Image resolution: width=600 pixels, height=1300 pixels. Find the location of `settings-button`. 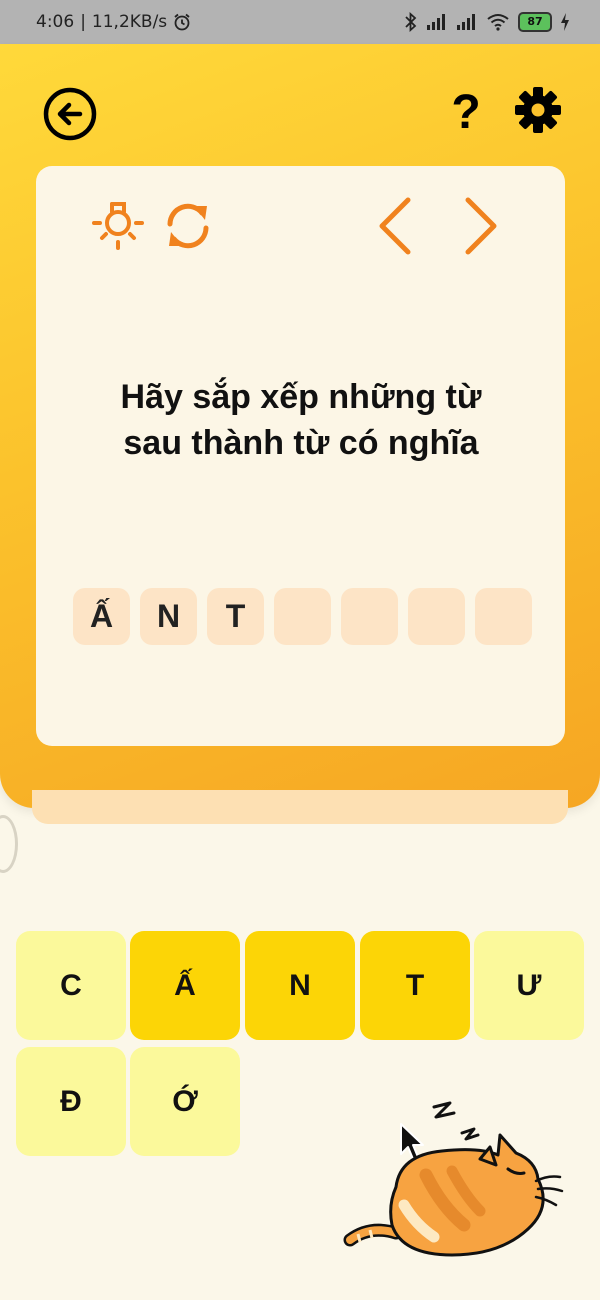

settings-button is located at coordinates (538, 110).